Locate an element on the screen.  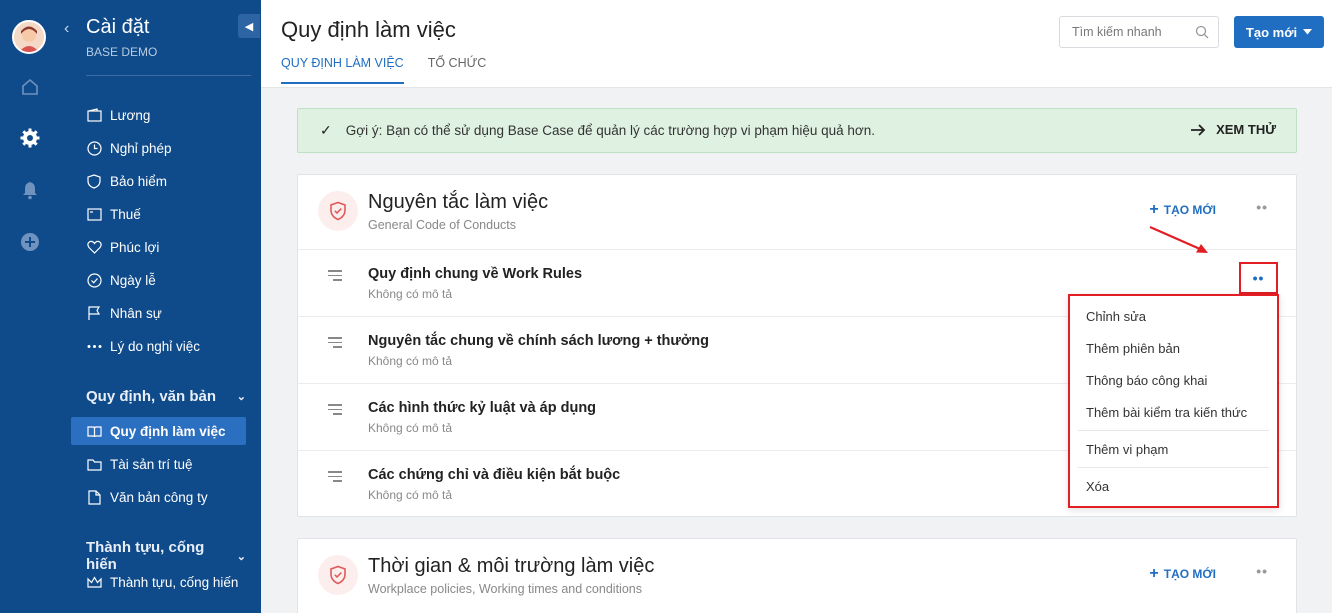
try-now-link: XEM THỬ is located at coordinates (1233, 129).